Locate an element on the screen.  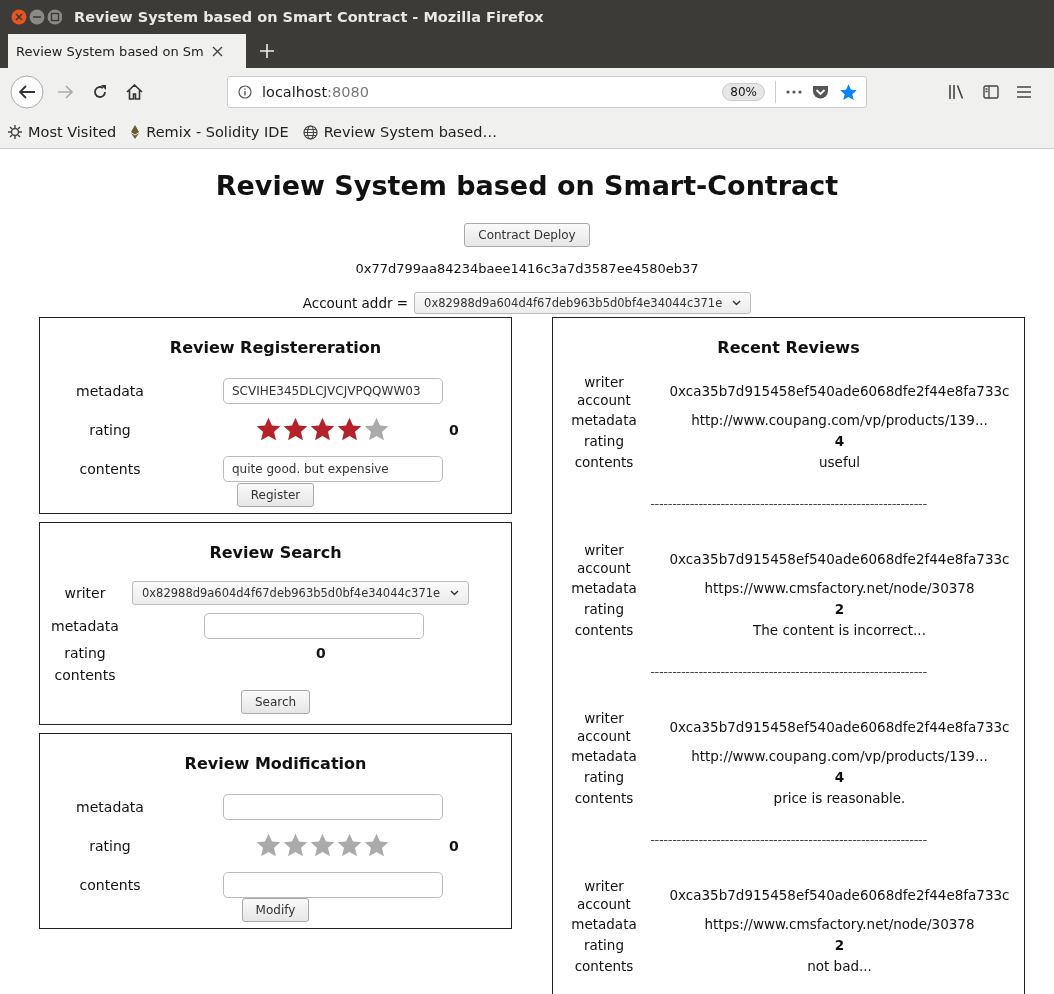
bookmark-link: Remix - Solidity IDE is located at coordinates (217, 132).